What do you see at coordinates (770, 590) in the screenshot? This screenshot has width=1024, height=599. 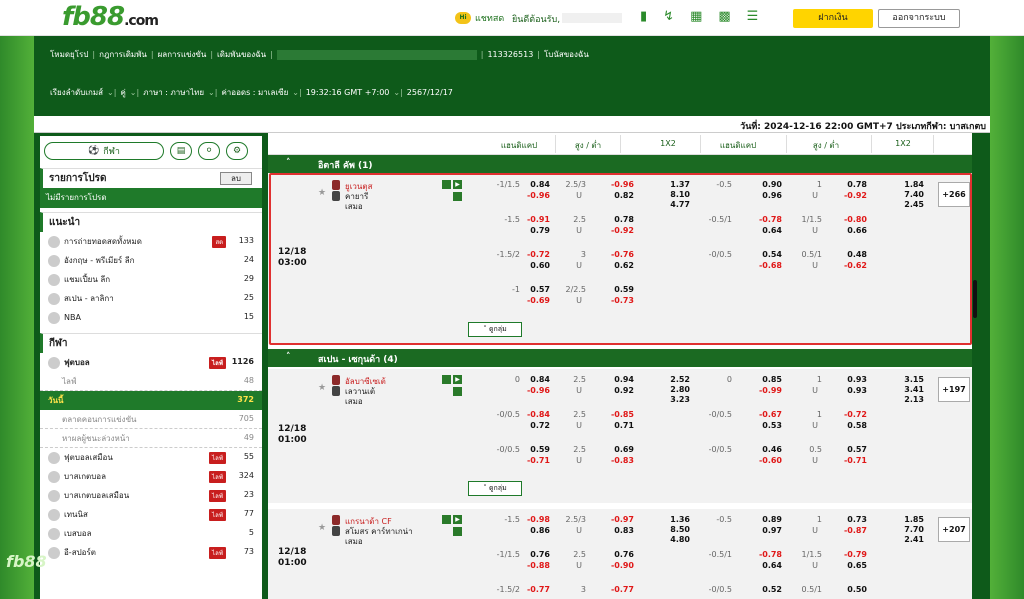 I see `1h-handicap-home: 0.52` at bounding box center [770, 590].